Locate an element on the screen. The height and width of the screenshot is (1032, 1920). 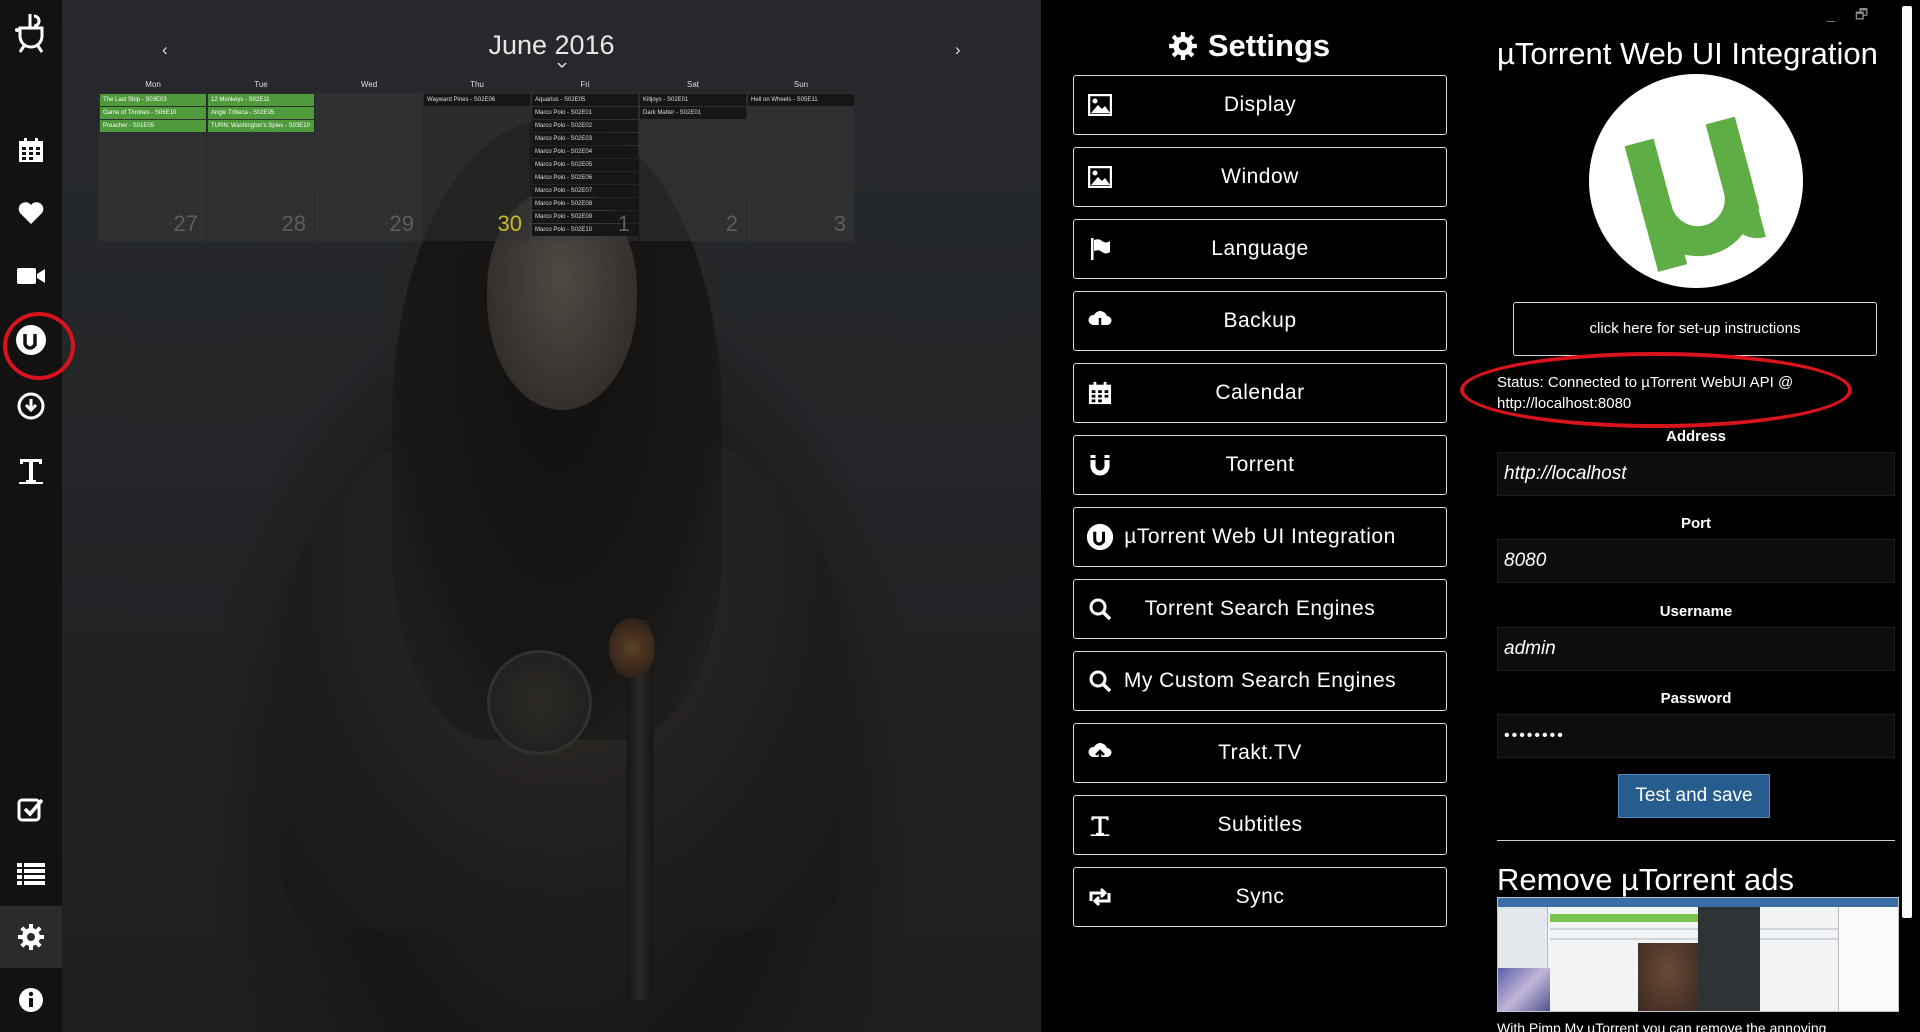
calendar-day-cell: Wayward Pines - S02E06 30 is located at coordinates (476, 167).